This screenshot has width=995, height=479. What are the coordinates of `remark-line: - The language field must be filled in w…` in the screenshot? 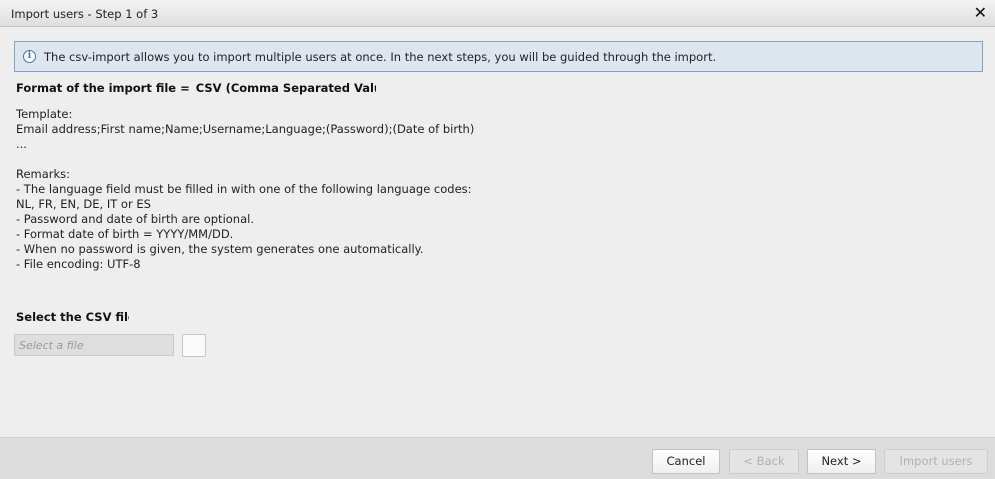 It's located at (244, 189).